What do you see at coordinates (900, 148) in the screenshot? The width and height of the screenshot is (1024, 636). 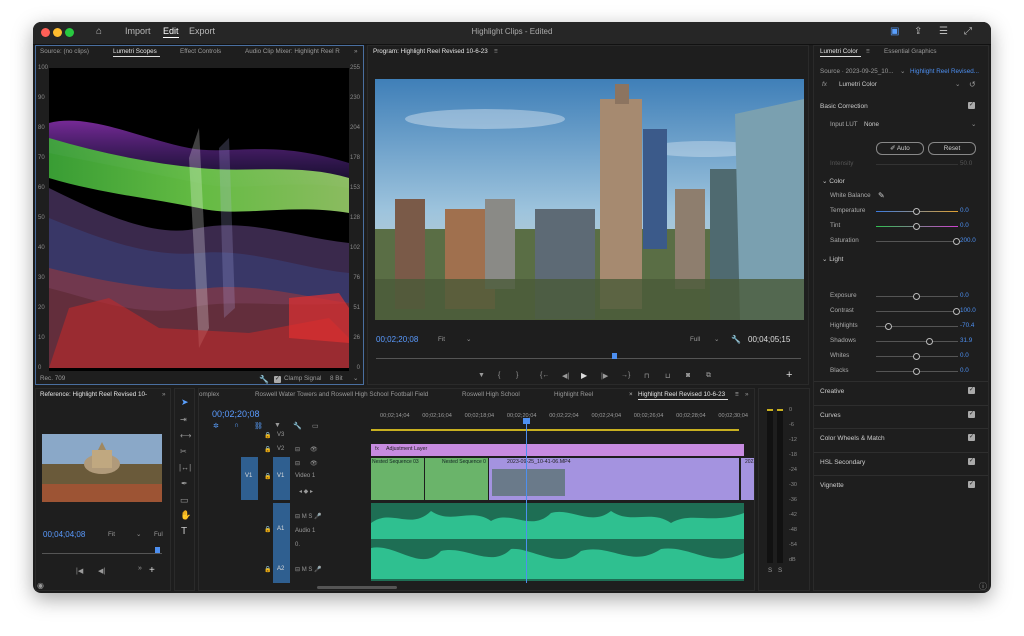 I see `auto-button: ✐ Auto` at bounding box center [900, 148].